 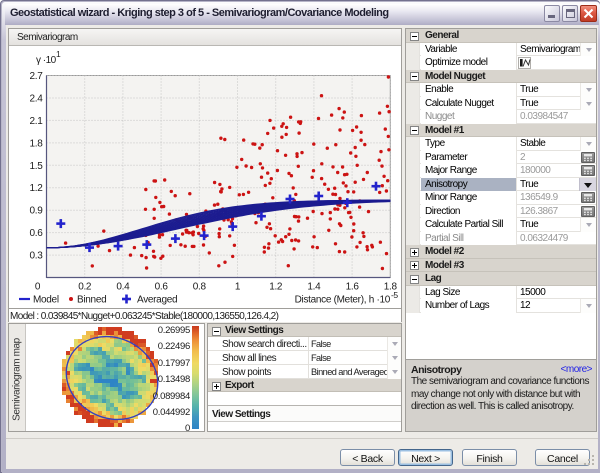 What do you see at coordinates (46, 300) in the screenshot?
I see `svg-text: Model` at bounding box center [46, 300].